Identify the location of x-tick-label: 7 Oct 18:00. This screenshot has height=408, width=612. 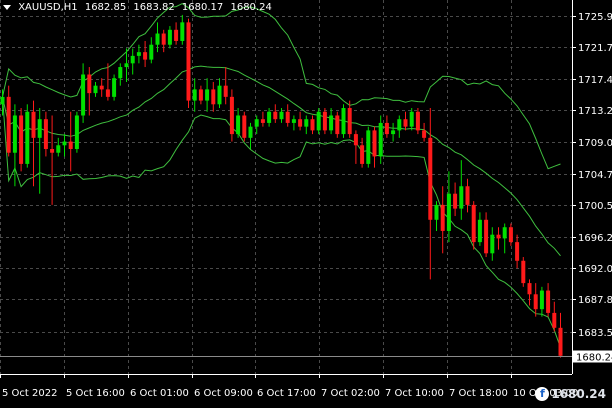
(478, 393).